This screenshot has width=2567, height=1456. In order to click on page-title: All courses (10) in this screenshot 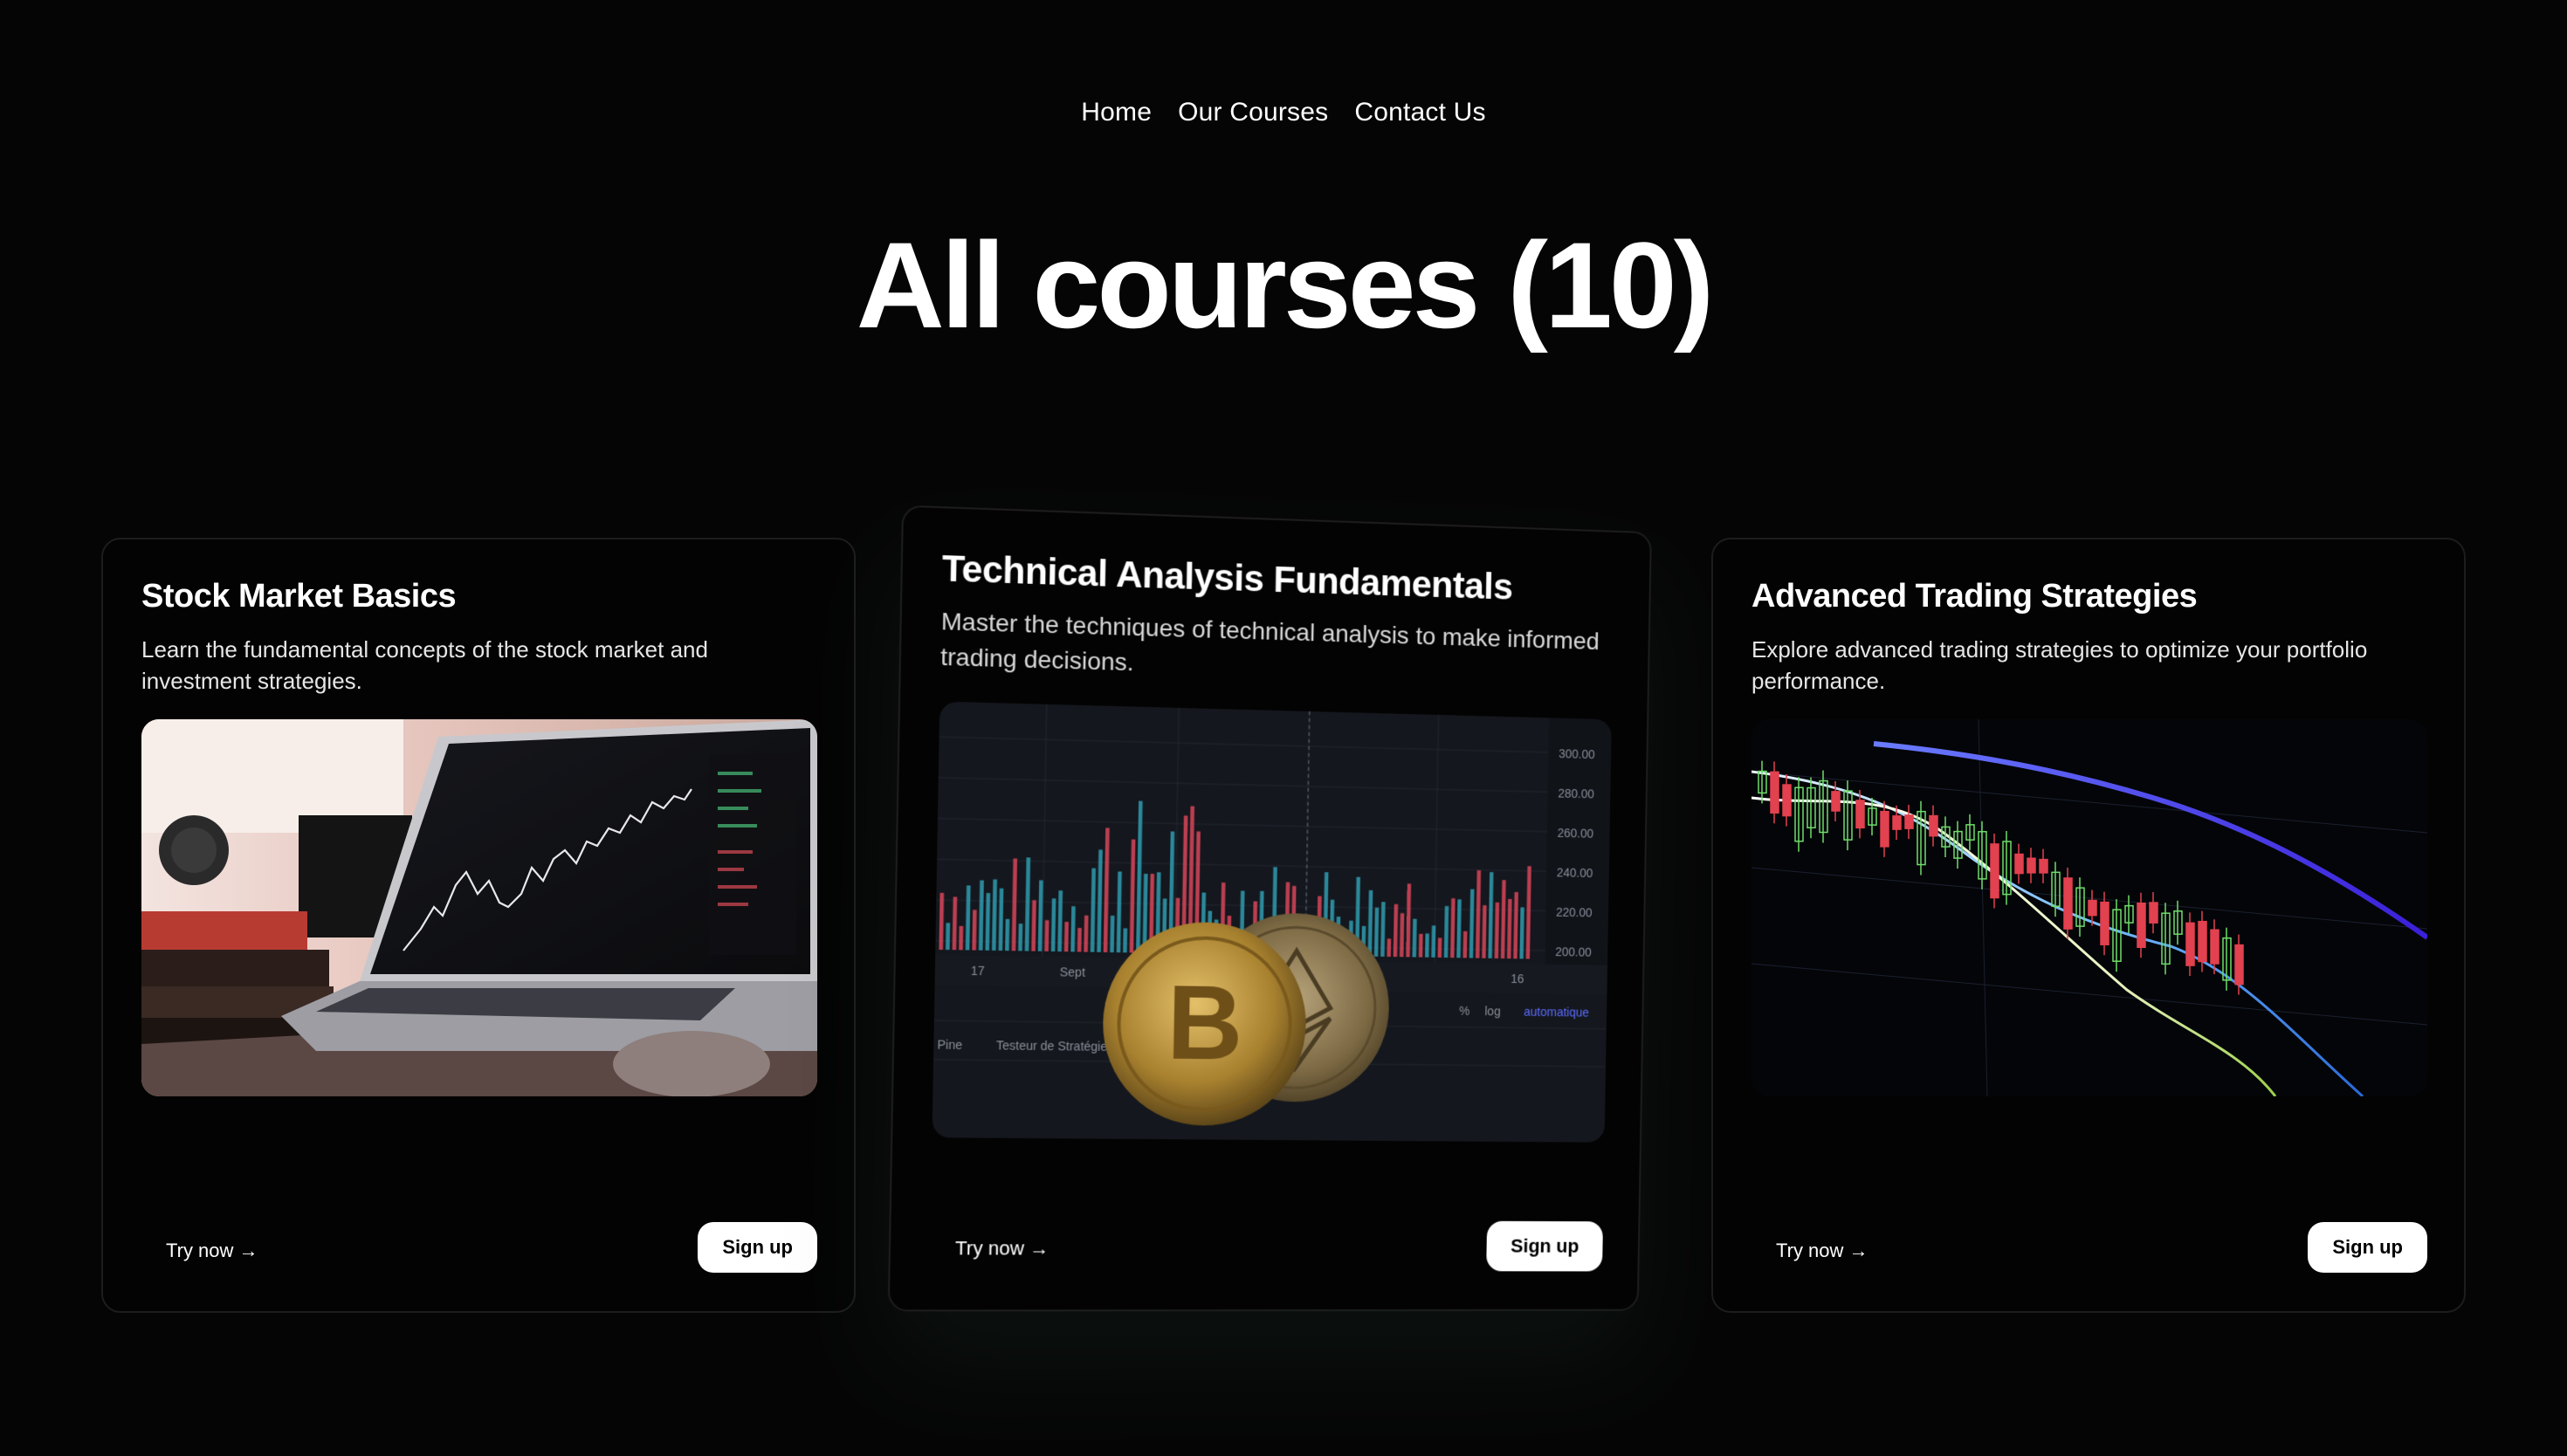, I will do `click(1285, 285)`.